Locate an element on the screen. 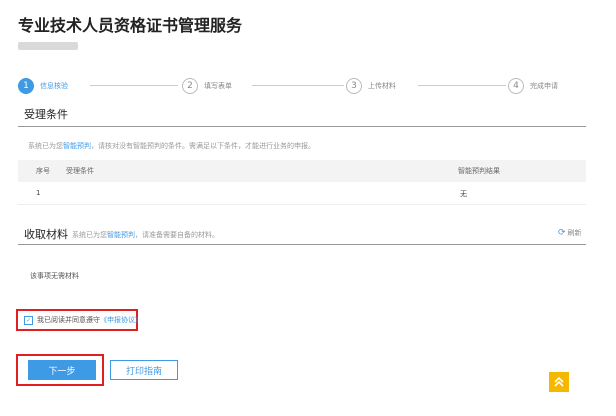 This screenshot has width=616, height=416. step-number: 2 is located at coordinates (190, 86).